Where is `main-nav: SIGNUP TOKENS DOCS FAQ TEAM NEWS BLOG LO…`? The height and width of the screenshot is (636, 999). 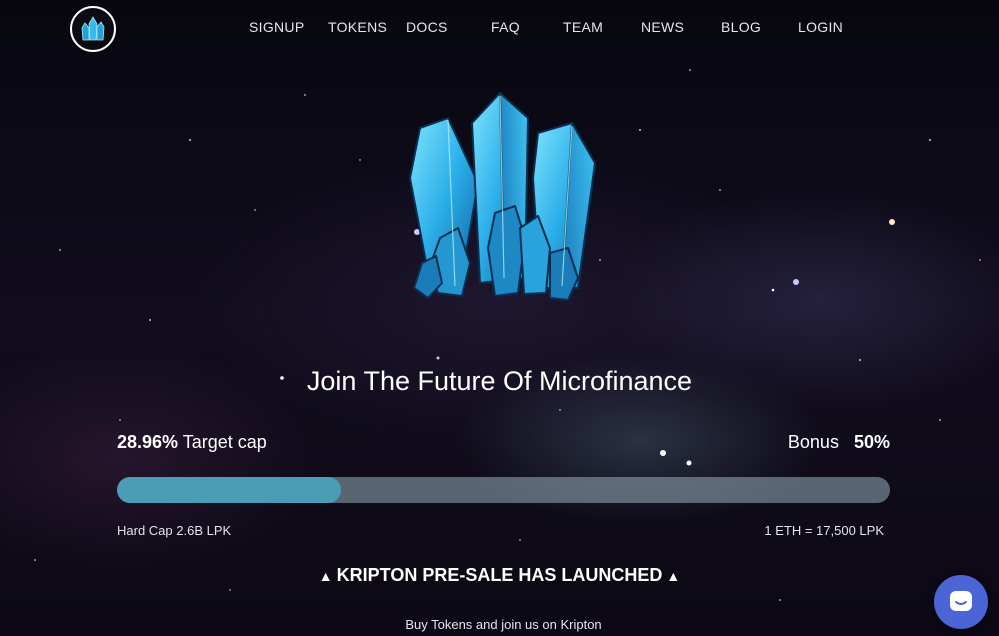
main-nav: SIGNUP TOKENS DOCS FAQ TEAM NEWS BLOG LO… is located at coordinates (499, 29).